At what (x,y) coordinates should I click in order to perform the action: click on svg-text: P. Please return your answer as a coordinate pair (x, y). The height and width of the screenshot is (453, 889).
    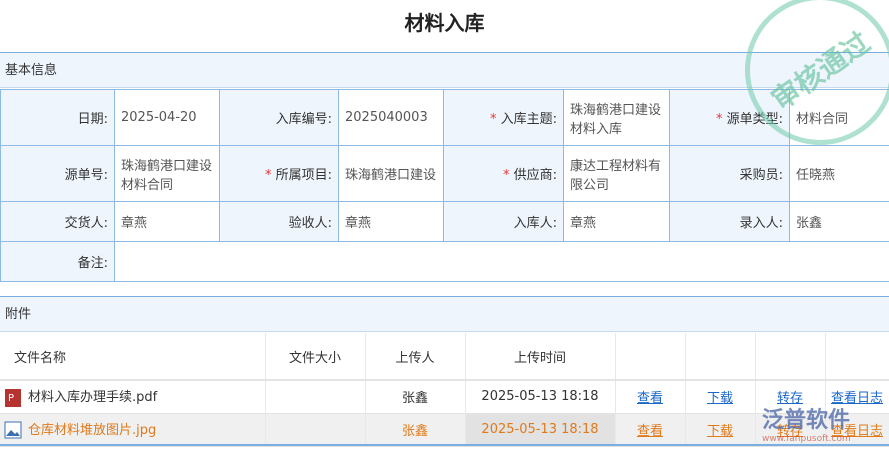
    Looking at the image, I should click on (11, 398).